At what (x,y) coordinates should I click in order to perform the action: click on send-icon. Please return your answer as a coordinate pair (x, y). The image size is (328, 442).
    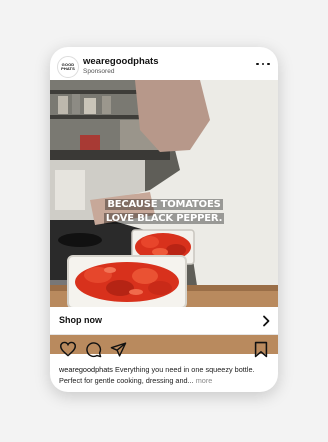
    Looking at the image, I should click on (118, 349).